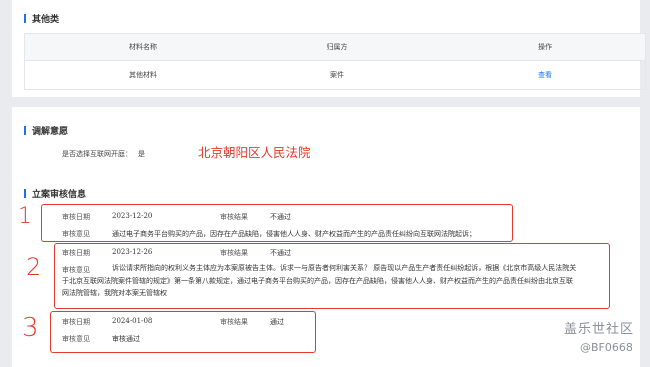  What do you see at coordinates (50, 132) in the screenshot?
I see `mediation-title-text: 调解意愿` at bounding box center [50, 132].